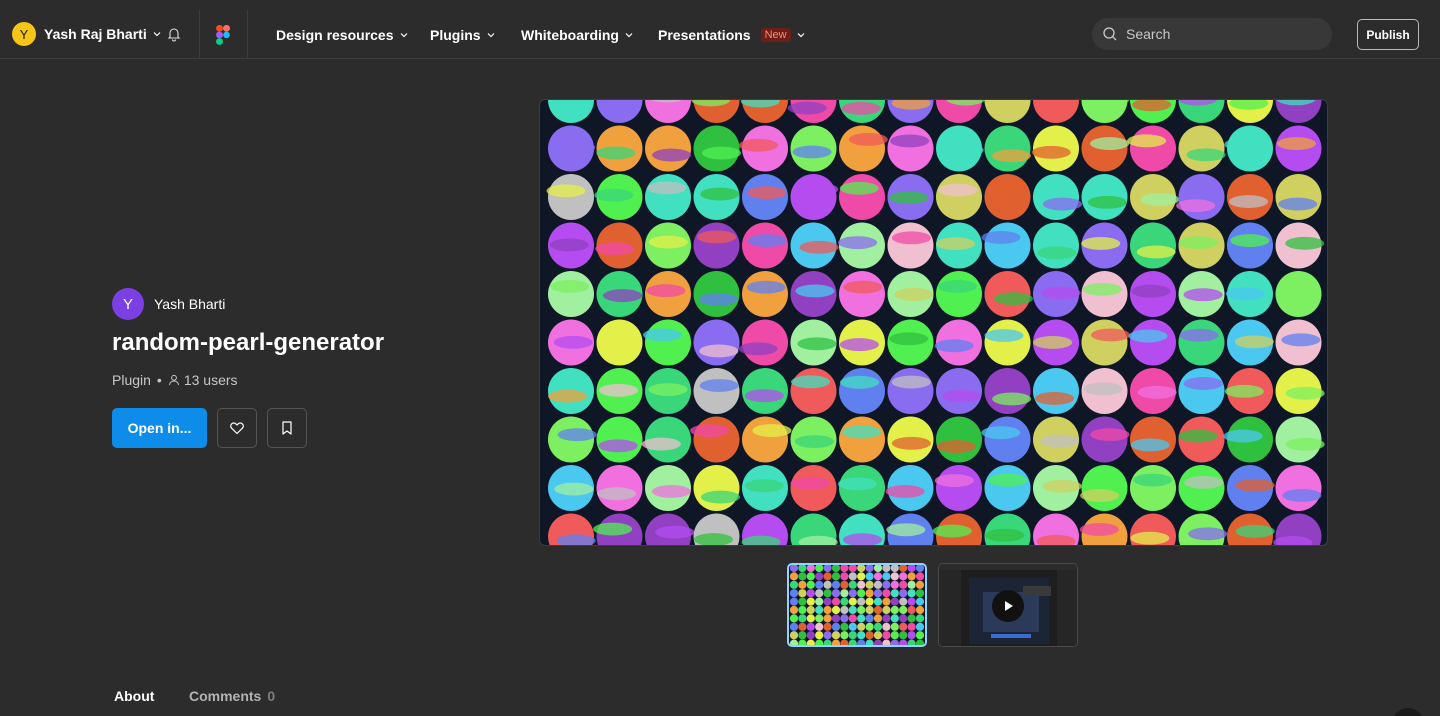  What do you see at coordinates (237, 428) in the screenshot?
I see `like-button` at bounding box center [237, 428].